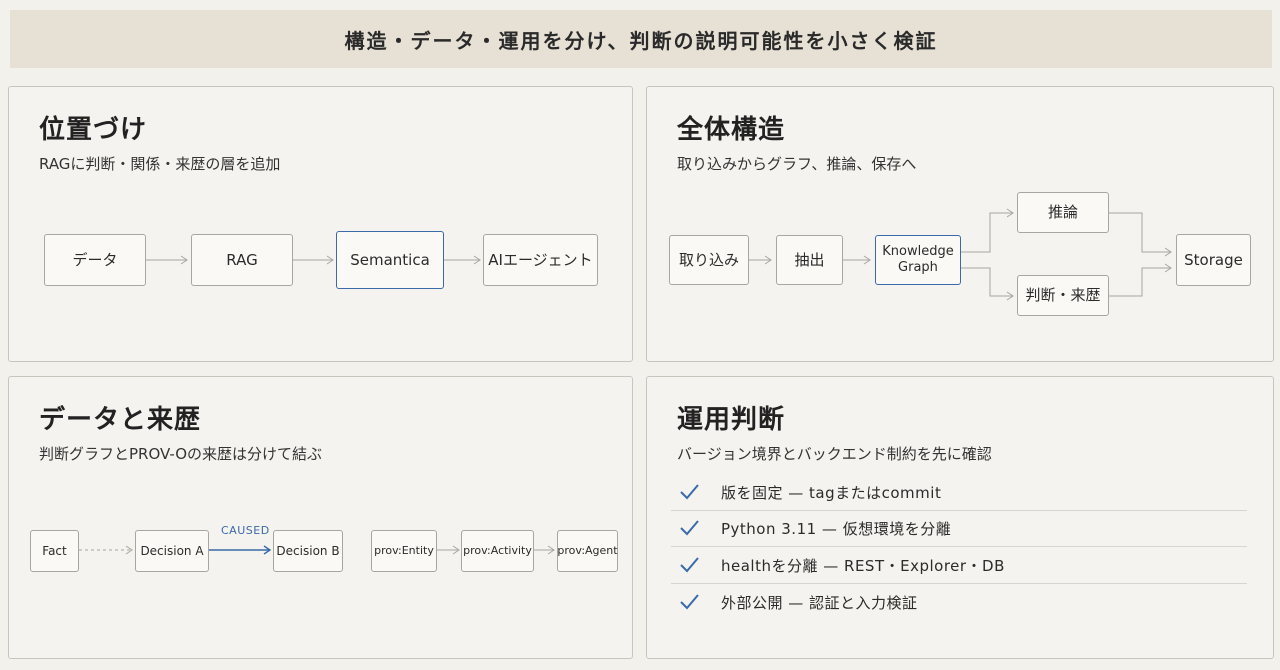  I want to click on checklist-item: healthを分離 — REST・Explorer・DB, so click(959, 565).